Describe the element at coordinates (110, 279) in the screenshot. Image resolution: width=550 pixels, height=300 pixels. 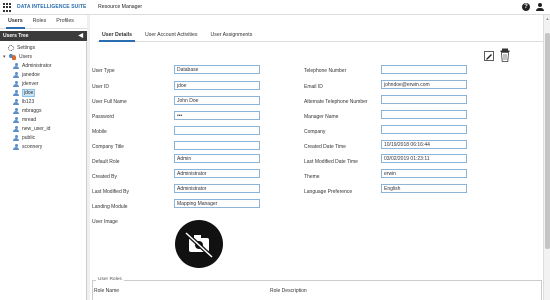
I see `user-roles-legend: User Roles` at that location.